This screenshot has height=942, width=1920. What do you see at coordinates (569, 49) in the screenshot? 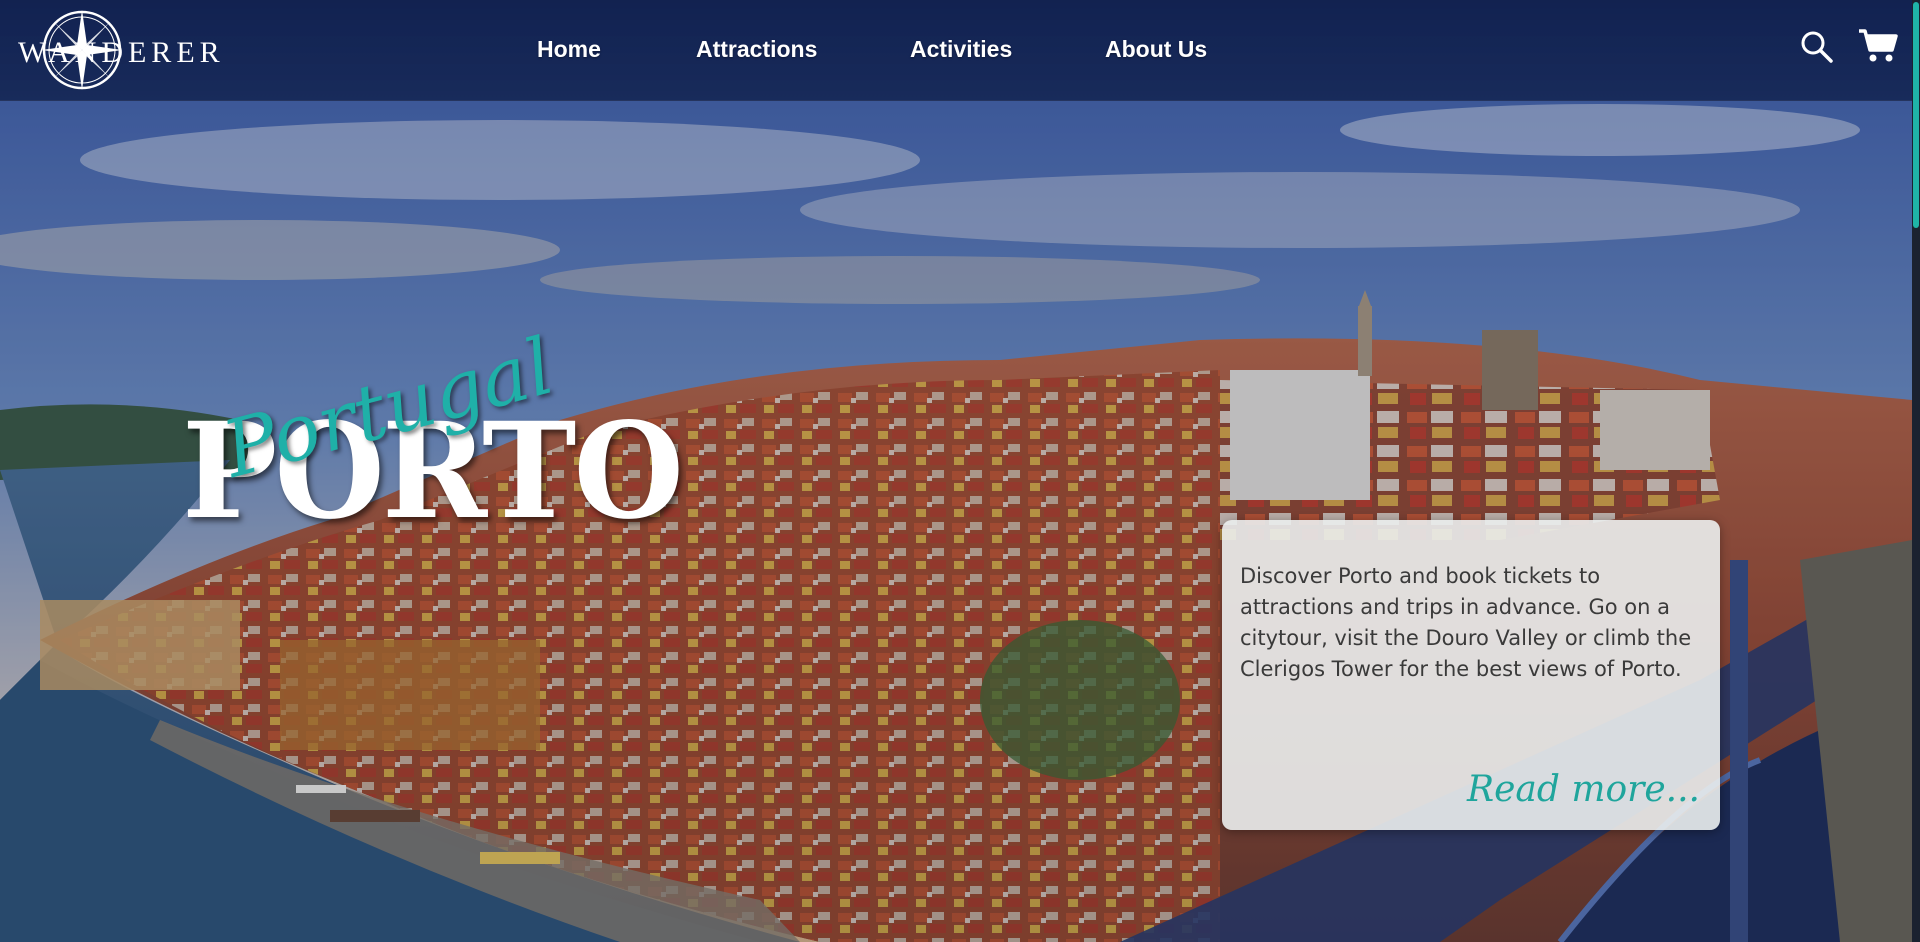
I see `nav-home-link: Home` at bounding box center [569, 49].